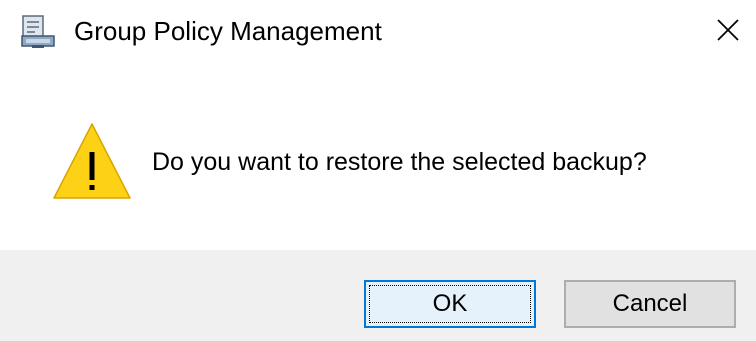 Image resolution: width=756 pixels, height=341 pixels. I want to click on close-icon, so click(728, 32).